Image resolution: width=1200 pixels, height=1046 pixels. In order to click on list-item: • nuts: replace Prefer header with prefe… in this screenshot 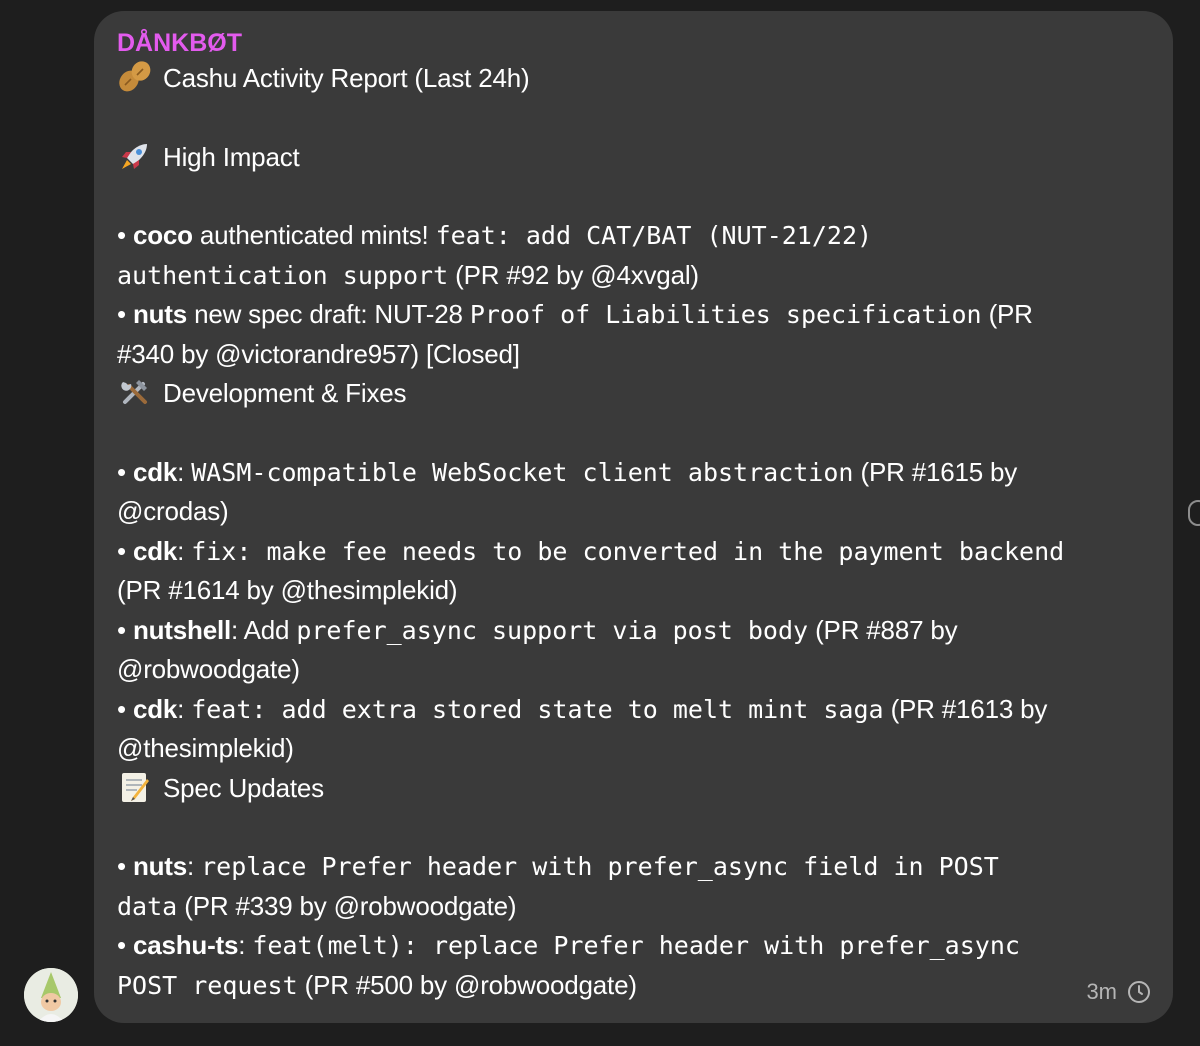, I will do `click(558, 866)`.